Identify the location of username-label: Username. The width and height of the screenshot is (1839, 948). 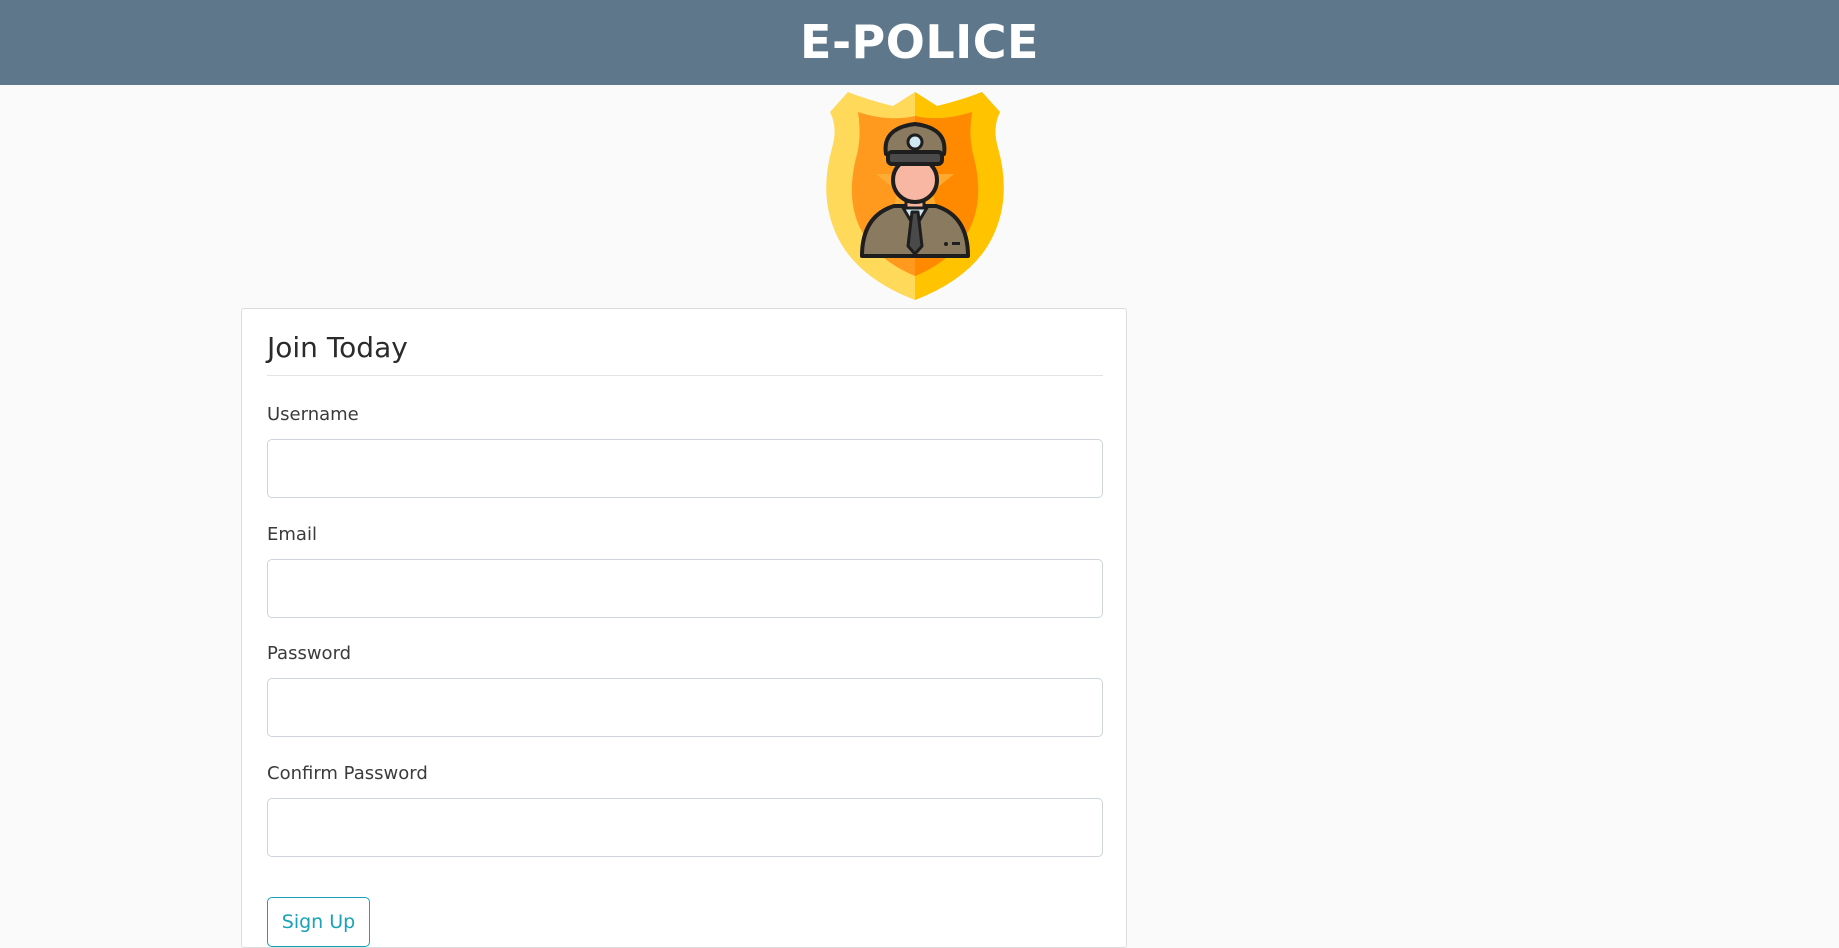
(313, 414).